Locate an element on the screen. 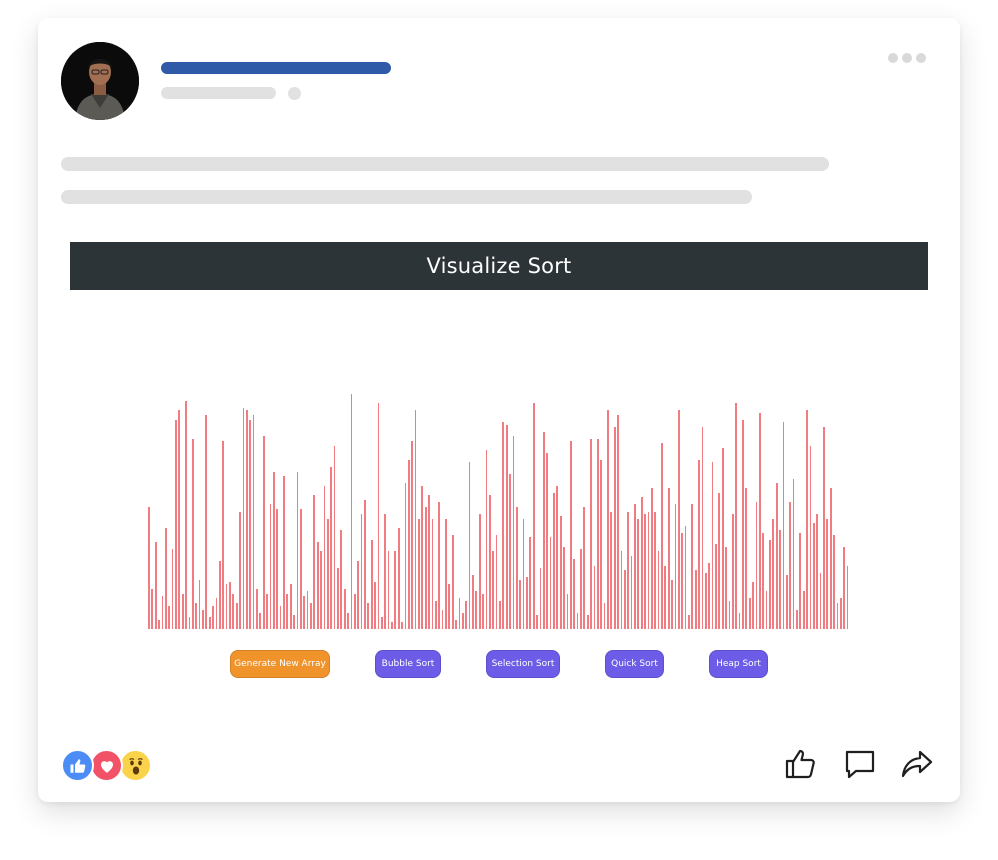  bubble-sort-button: Bubble Sort is located at coordinates (408, 664).